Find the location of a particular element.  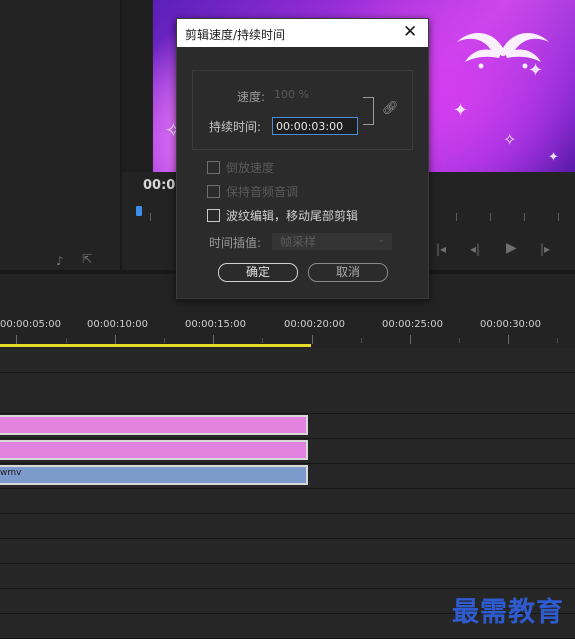

reverse-speed-label: 倒放速度 is located at coordinates (250, 168).